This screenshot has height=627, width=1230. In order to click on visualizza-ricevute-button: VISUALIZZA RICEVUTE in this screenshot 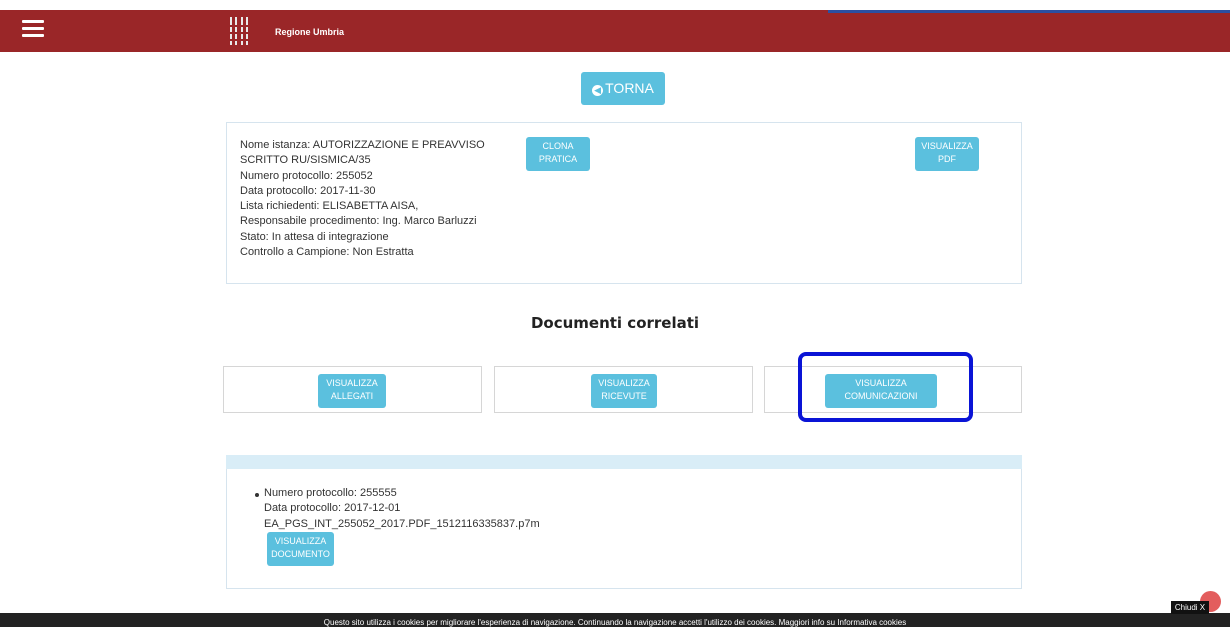, I will do `click(624, 391)`.